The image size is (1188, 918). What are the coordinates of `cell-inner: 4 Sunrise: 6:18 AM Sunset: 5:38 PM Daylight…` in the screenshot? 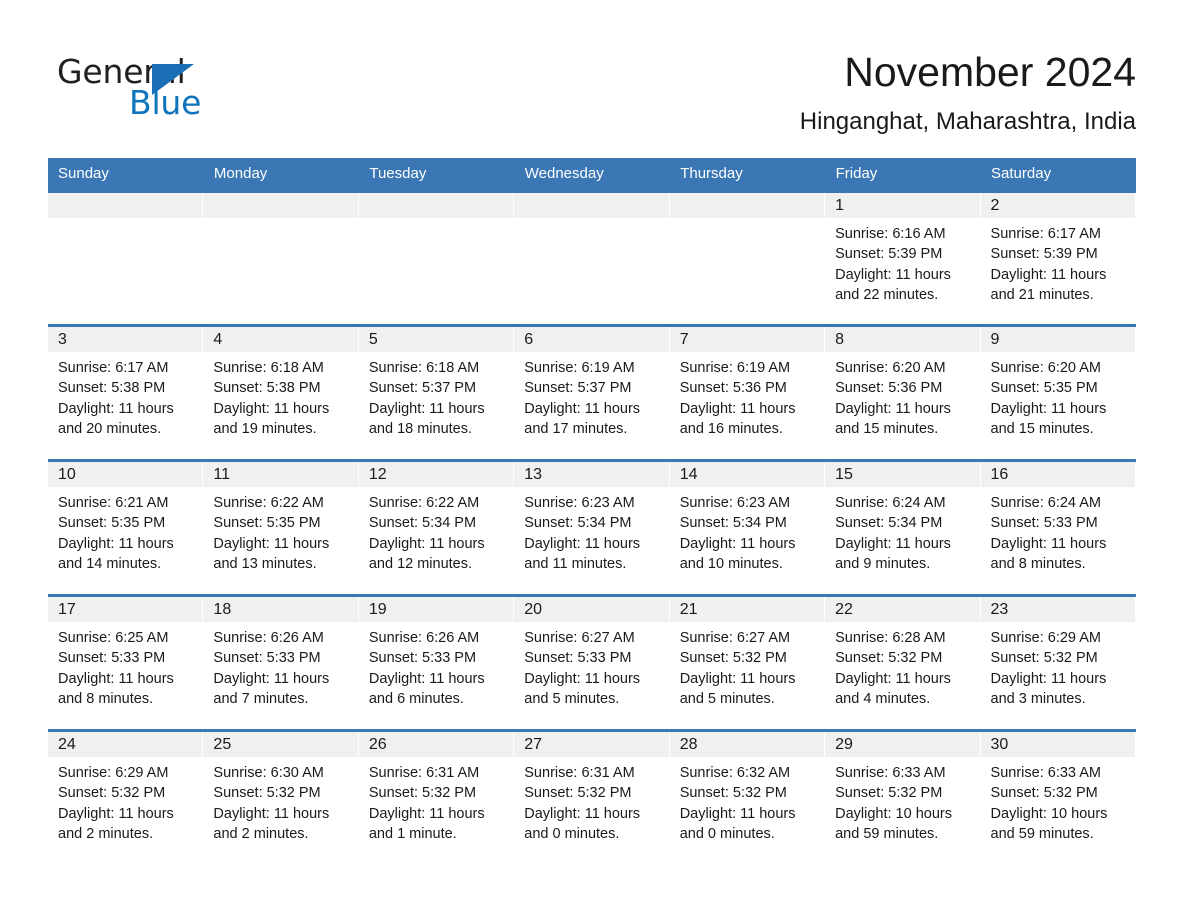 It's located at (280, 393).